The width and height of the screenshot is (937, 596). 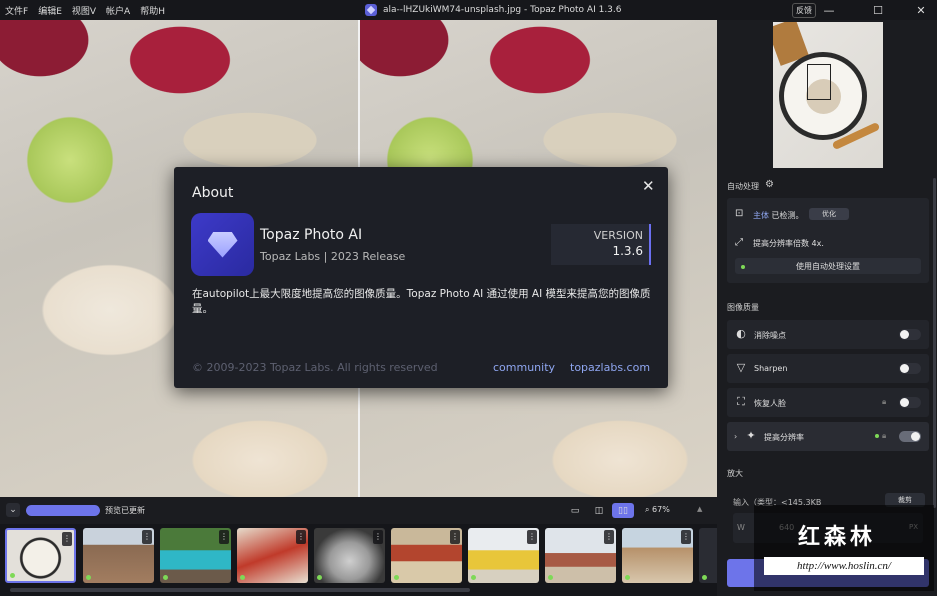 I want to click on menu-account: 帐户A, so click(x=118, y=10).